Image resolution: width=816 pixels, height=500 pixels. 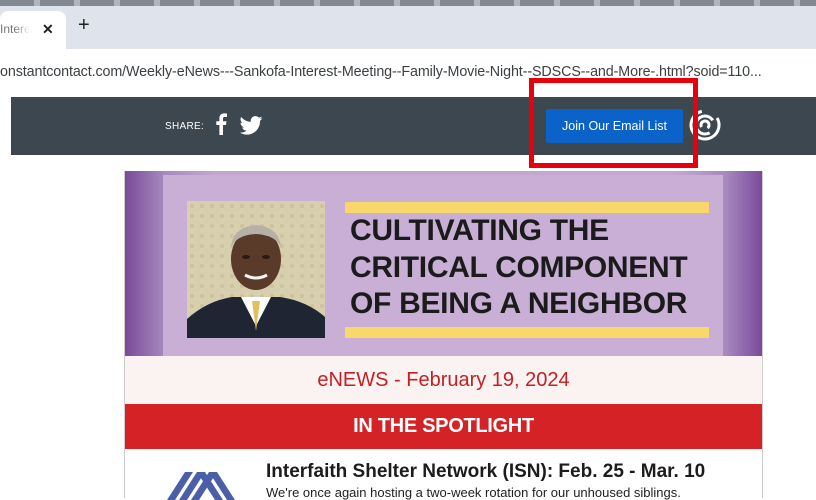 What do you see at coordinates (443, 426) in the screenshot?
I see `spotlight-banner: IN THE SPOTLIGHT` at bounding box center [443, 426].